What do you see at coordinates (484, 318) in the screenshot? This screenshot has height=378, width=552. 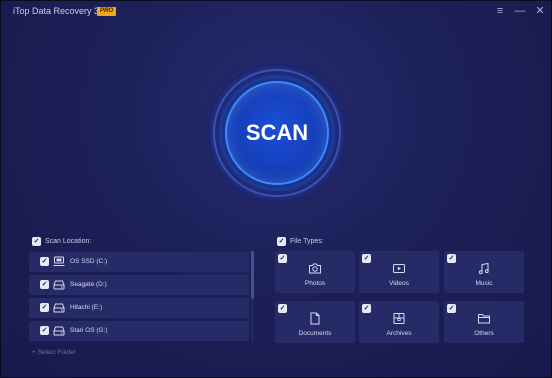 I see `folder-icon` at bounding box center [484, 318].